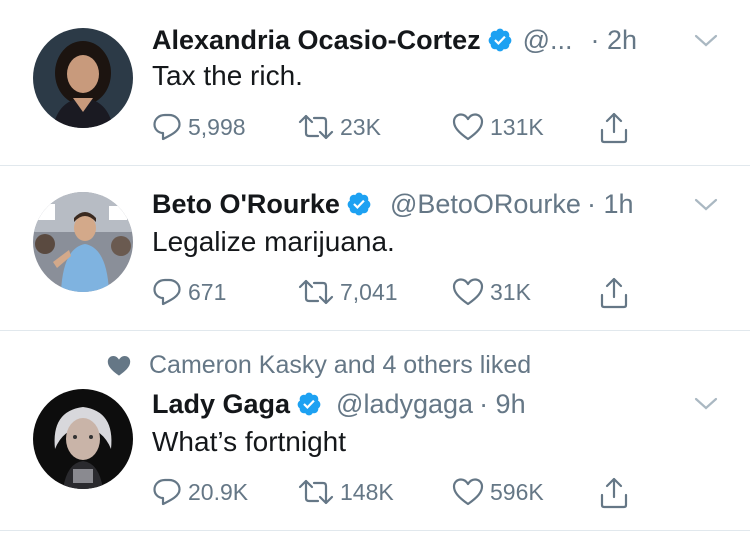 The width and height of the screenshot is (750, 533). I want to click on like-button: 31K, so click(491, 292).